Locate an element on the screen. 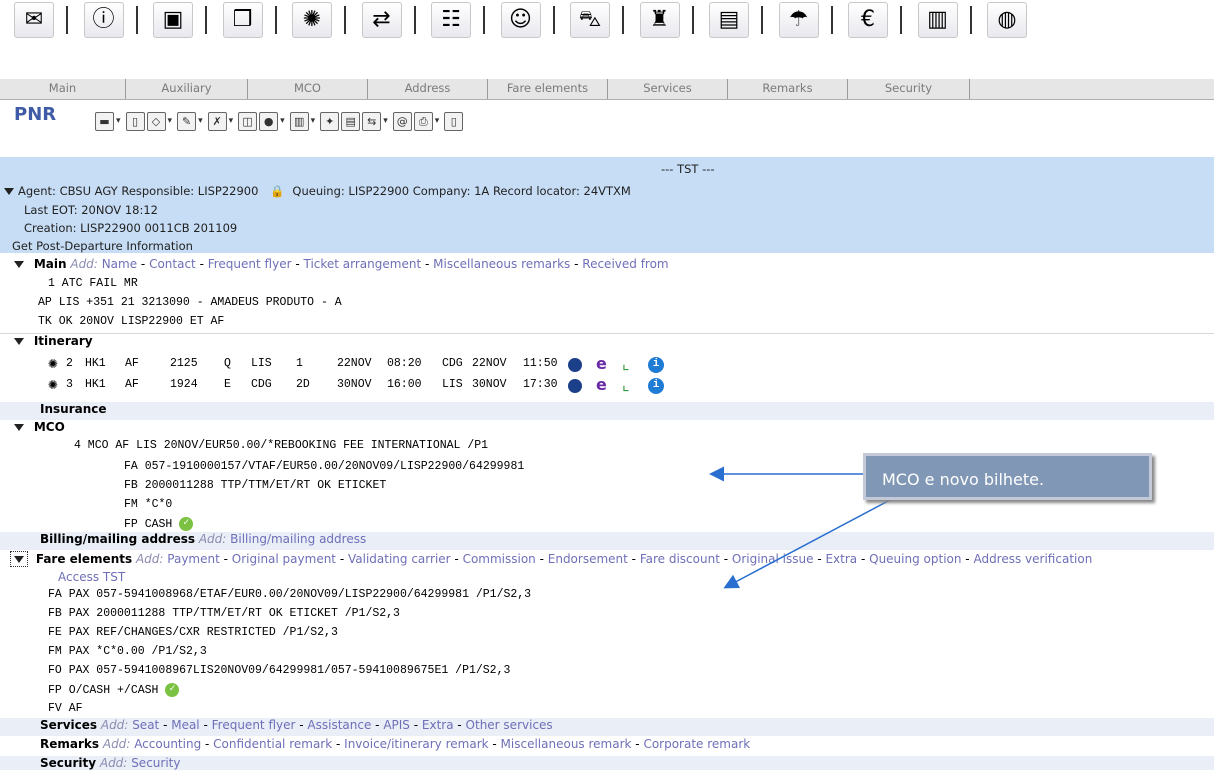  annotation-arrows is located at coordinates (800, 527).